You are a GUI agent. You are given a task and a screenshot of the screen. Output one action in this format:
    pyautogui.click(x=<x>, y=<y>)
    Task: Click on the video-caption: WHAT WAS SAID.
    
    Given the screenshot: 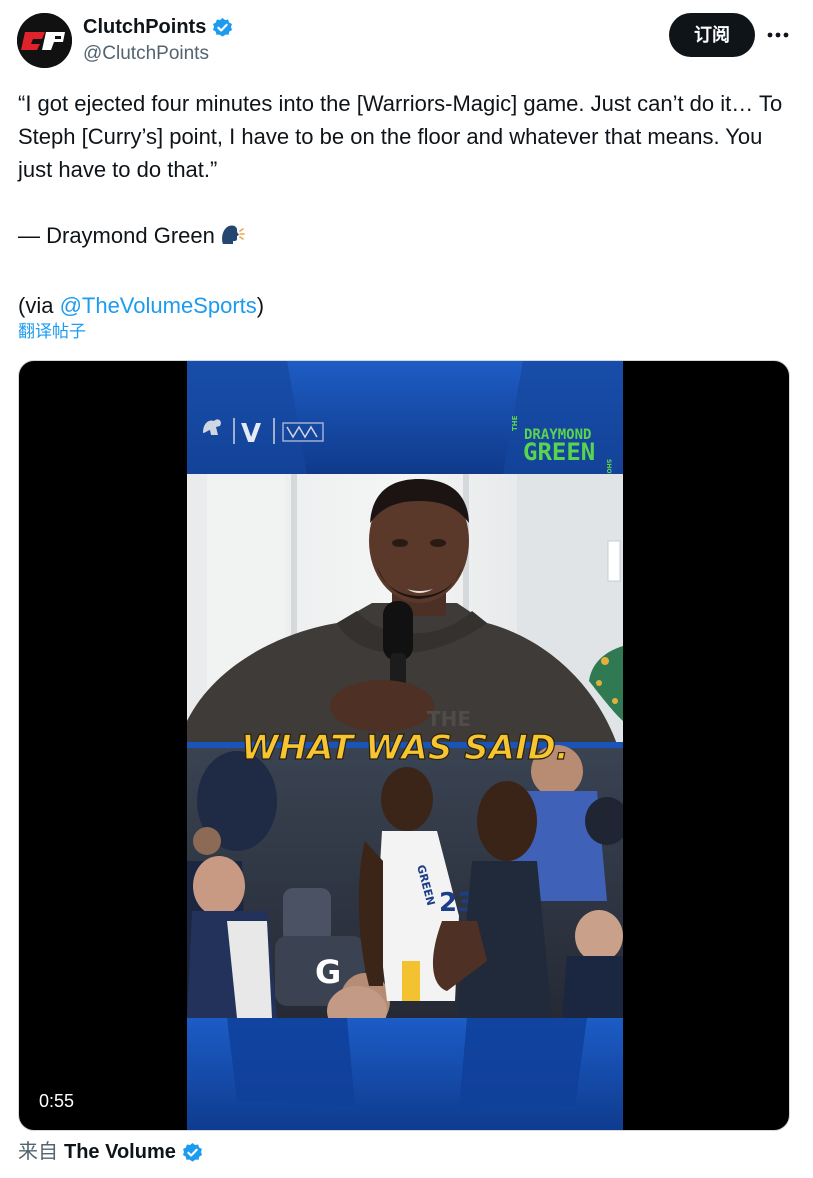 What is the action you would take?
    pyautogui.click(x=405, y=748)
    